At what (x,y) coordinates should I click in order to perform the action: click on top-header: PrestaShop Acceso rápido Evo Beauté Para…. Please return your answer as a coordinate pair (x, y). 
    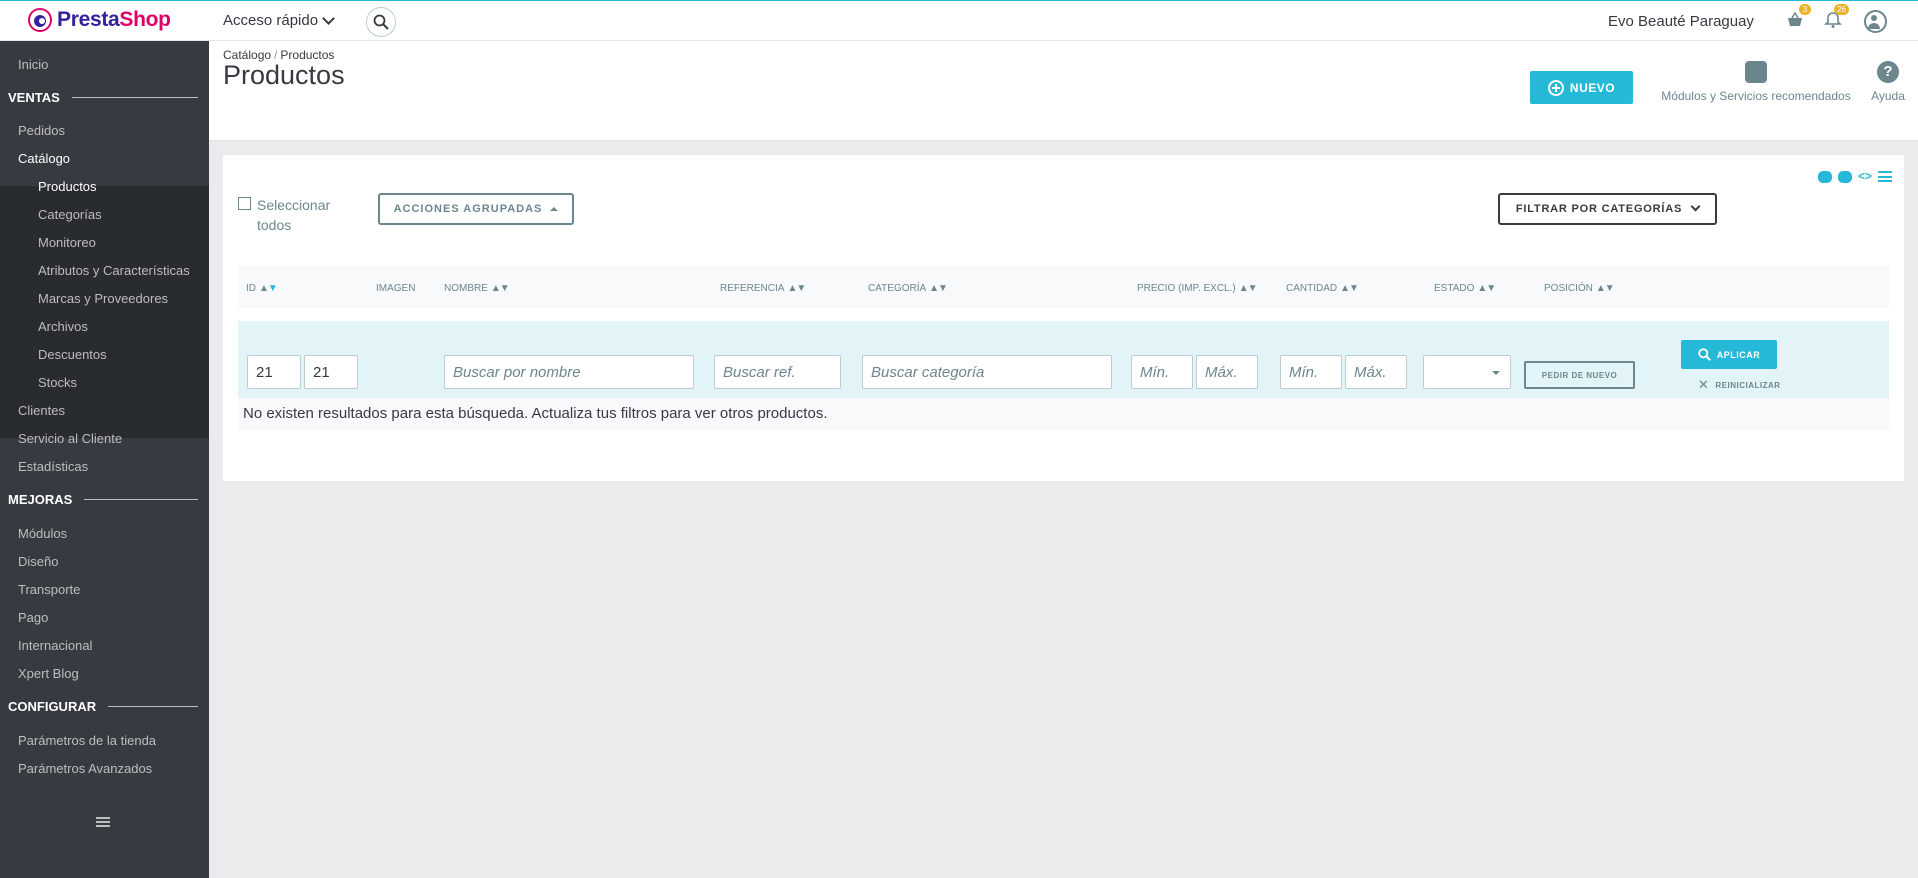
    Looking at the image, I should click on (959, 20).